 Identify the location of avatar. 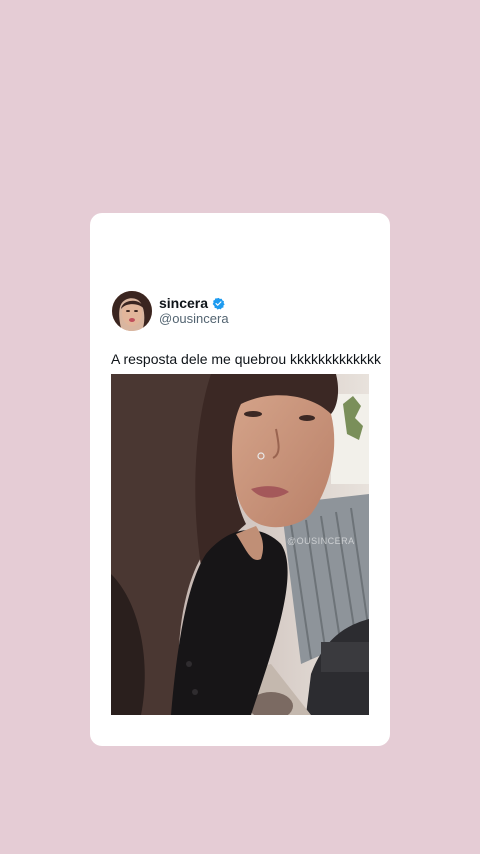
(132, 311).